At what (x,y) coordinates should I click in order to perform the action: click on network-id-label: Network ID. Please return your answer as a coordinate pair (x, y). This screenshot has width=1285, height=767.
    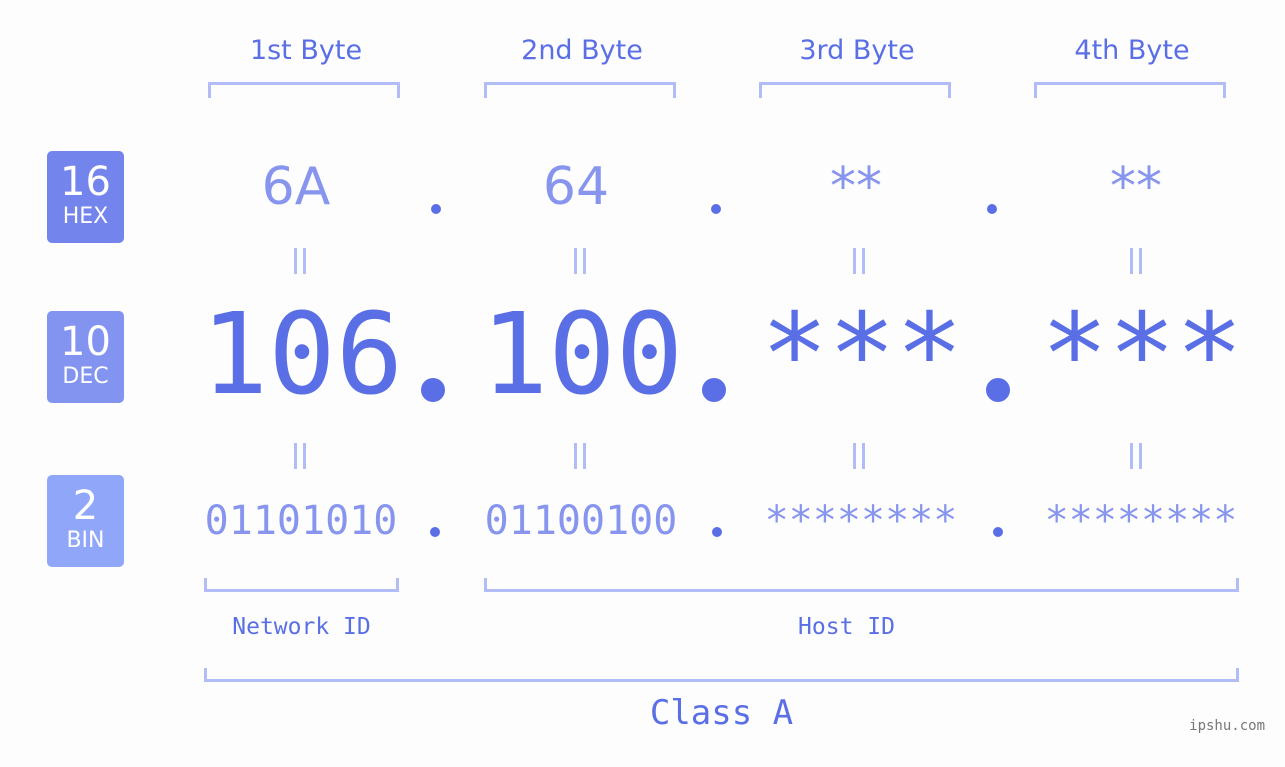
    Looking at the image, I should click on (301, 627).